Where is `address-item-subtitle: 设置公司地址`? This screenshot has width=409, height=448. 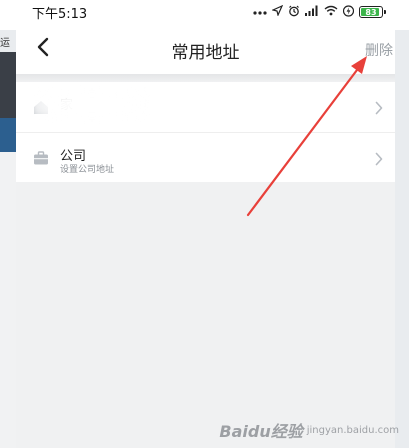 address-item-subtitle: 设置公司地址 is located at coordinates (87, 170).